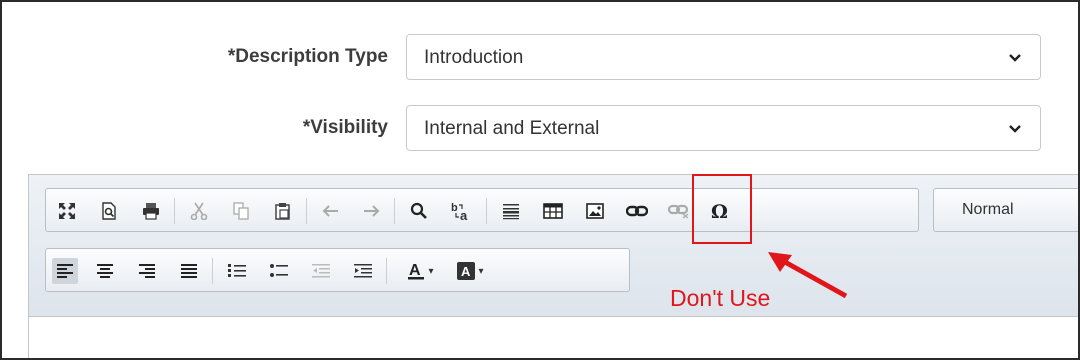 The width and height of the screenshot is (1080, 360). What do you see at coordinates (151, 211) in the screenshot?
I see `print-icon` at bounding box center [151, 211].